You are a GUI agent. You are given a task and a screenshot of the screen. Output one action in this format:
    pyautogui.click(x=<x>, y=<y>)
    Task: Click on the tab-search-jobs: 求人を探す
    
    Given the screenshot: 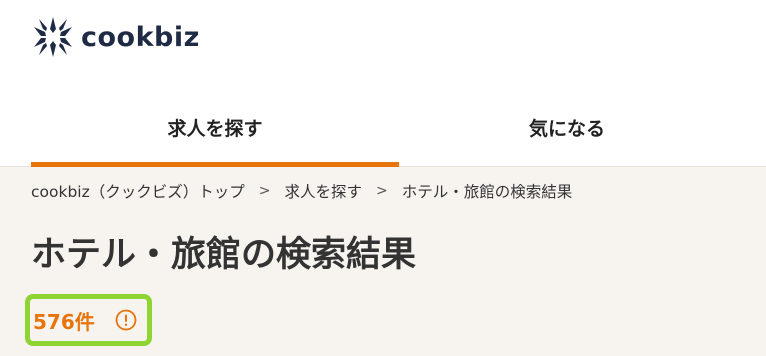 What is the action you would take?
    pyautogui.click(x=215, y=127)
    